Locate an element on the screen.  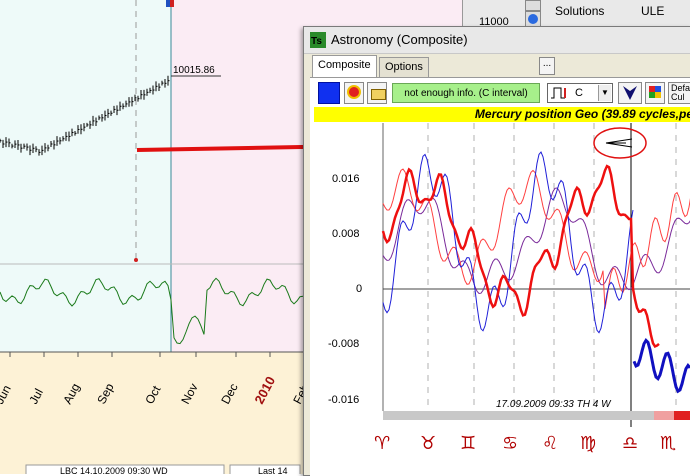
zodiac-sign: ♉ is located at coordinates (428, 443).